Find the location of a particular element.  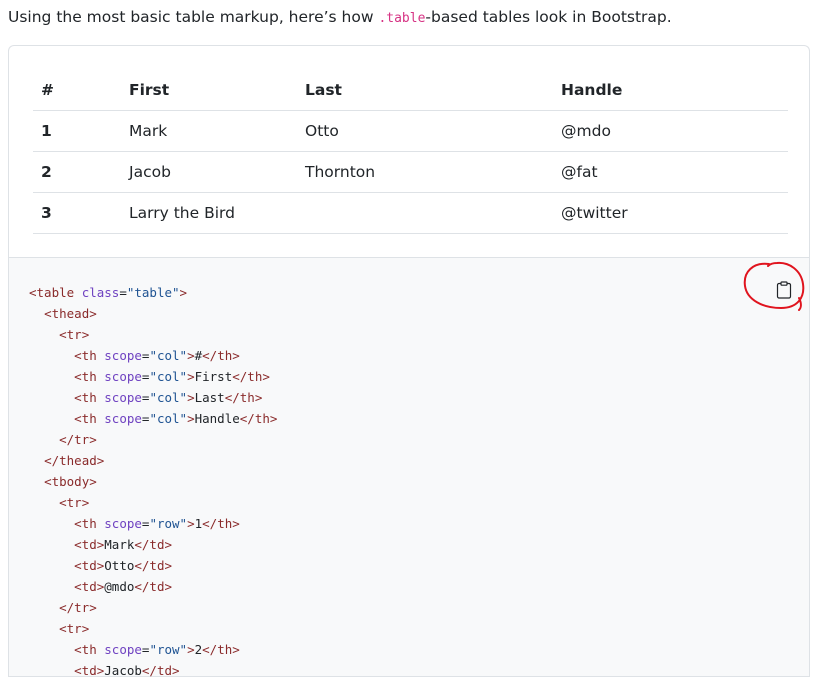

intro-after: -based tables look in Bootstrap. is located at coordinates (548, 17).